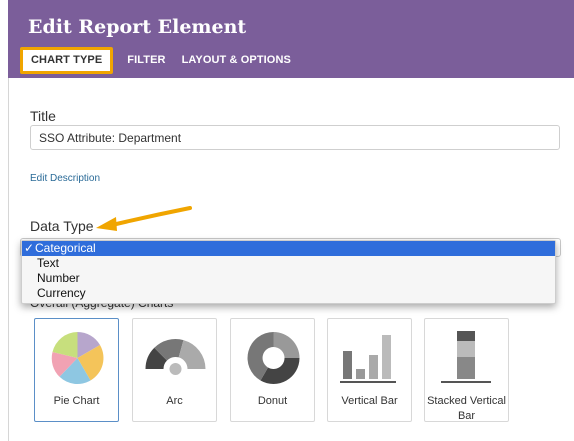 The width and height of the screenshot is (574, 441). What do you see at coordinates (273, 358) in the screenshot?
I see `donut-chart-icon` at bounding box center [273, 358].